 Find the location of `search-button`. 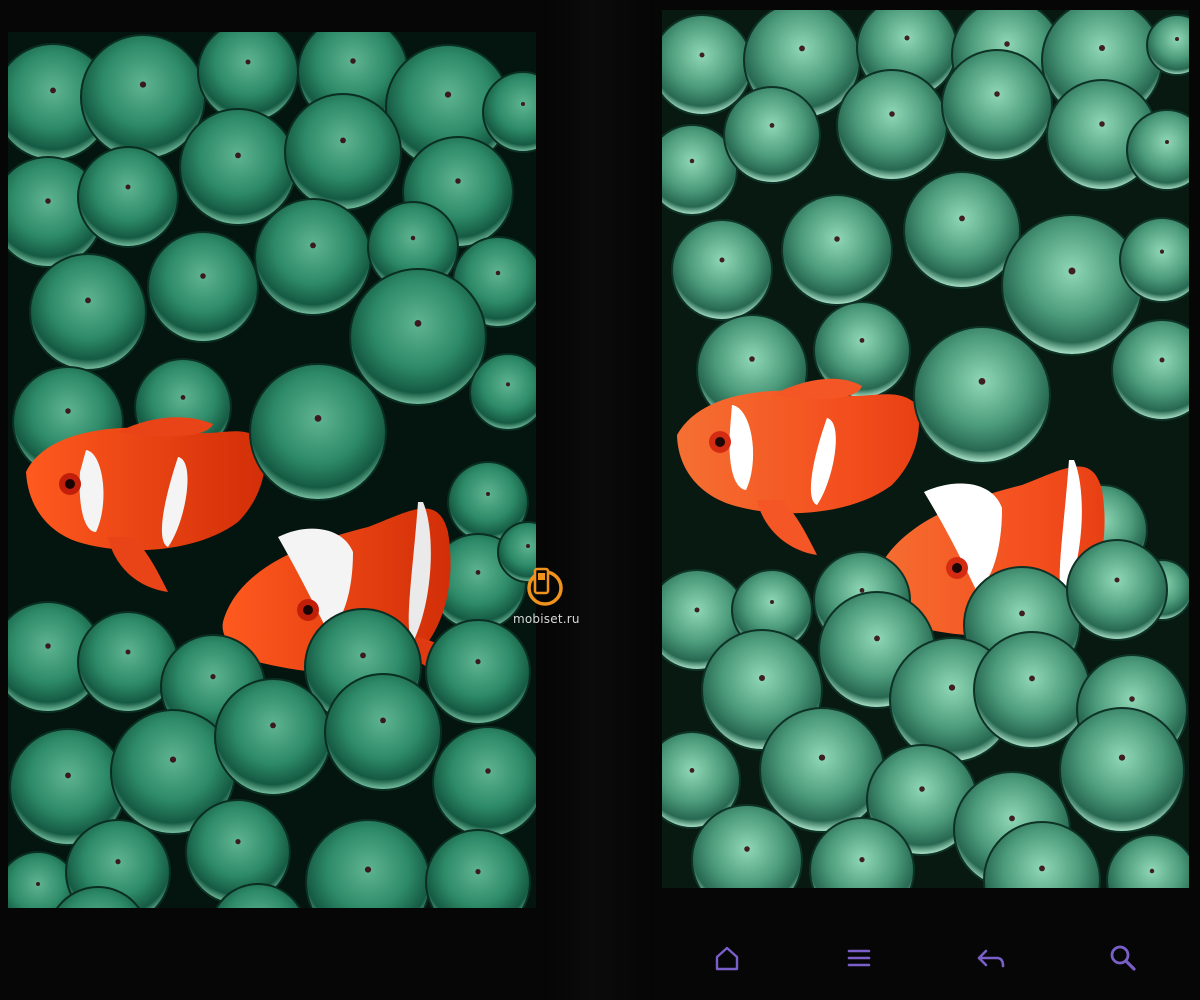

search-button is located at coordinates (1123, 958).